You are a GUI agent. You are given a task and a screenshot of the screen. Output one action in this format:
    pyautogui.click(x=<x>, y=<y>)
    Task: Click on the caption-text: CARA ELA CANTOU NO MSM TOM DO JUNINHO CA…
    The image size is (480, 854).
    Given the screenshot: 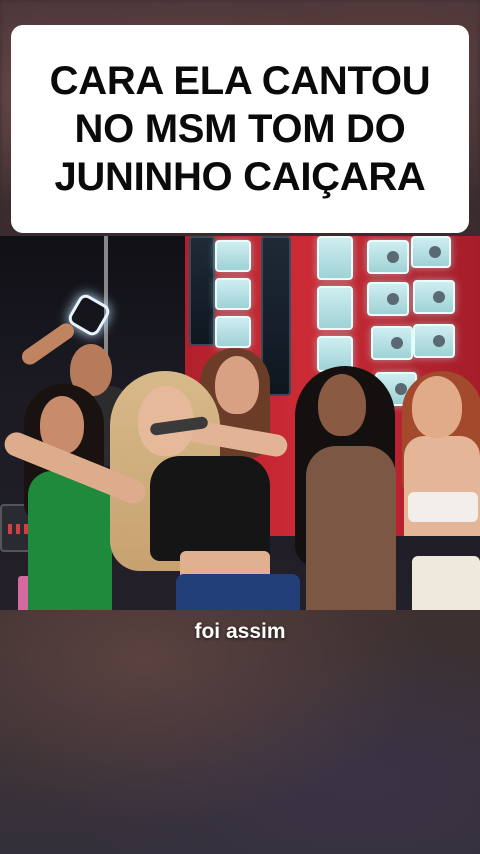 What is the action you would take?
    pyautogui.click(x=240, y=129)
    